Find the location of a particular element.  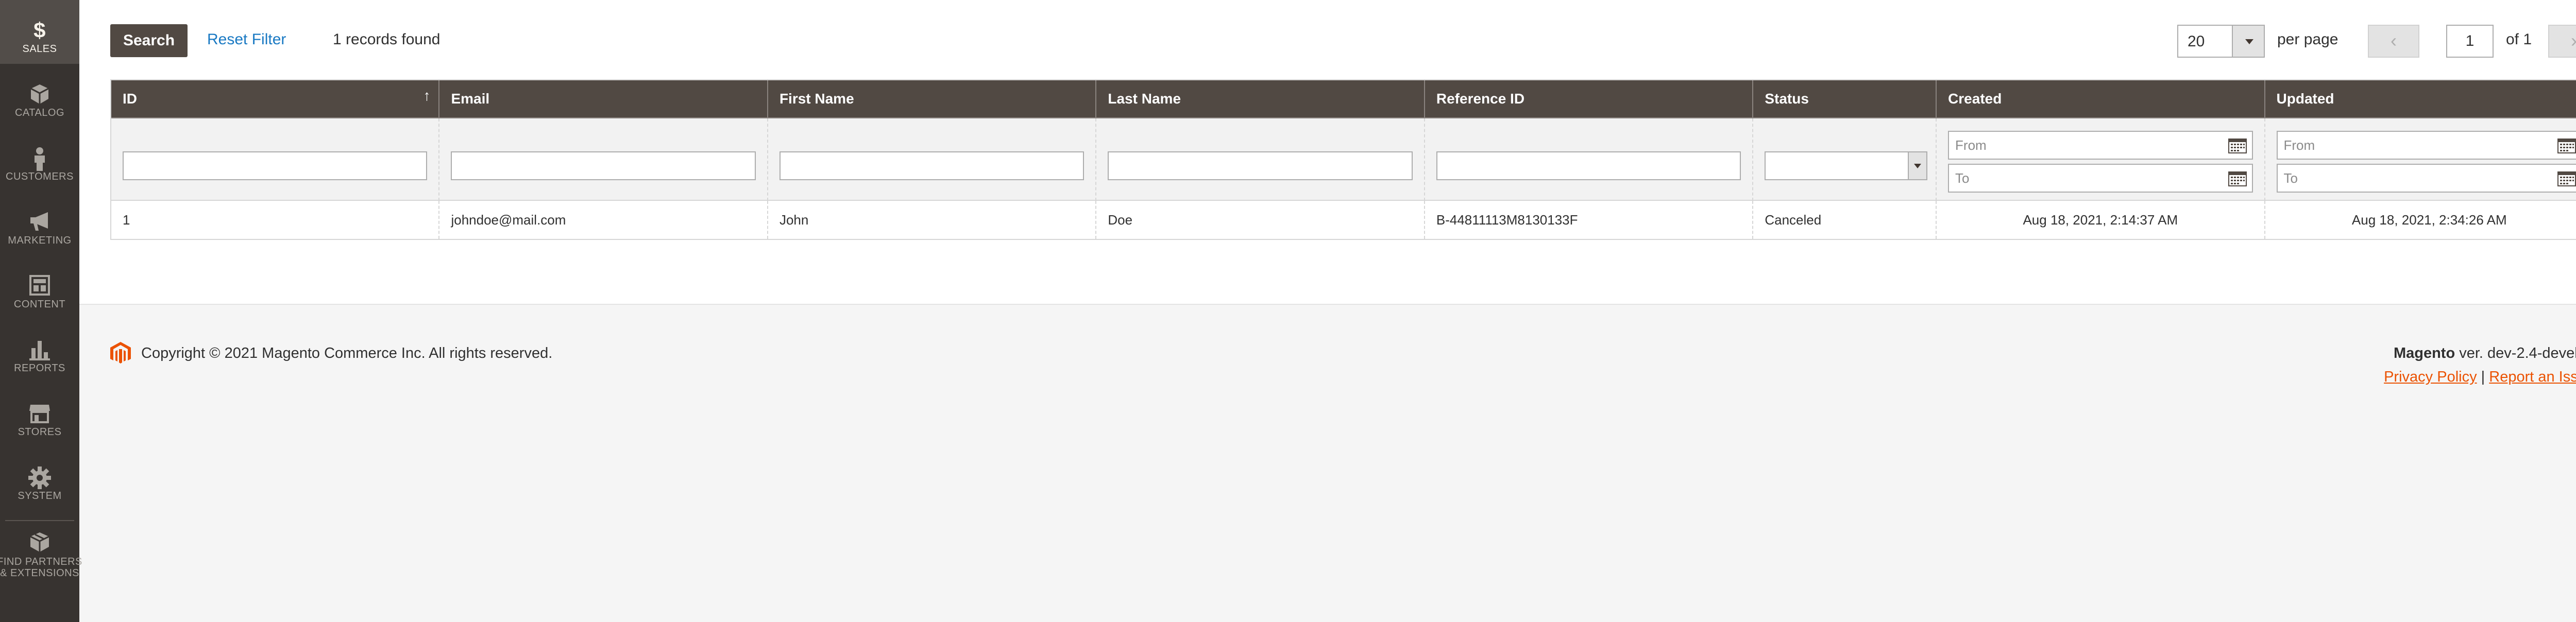

sidebar-item-system: SYSTEM is located at coordinates (39, 479).